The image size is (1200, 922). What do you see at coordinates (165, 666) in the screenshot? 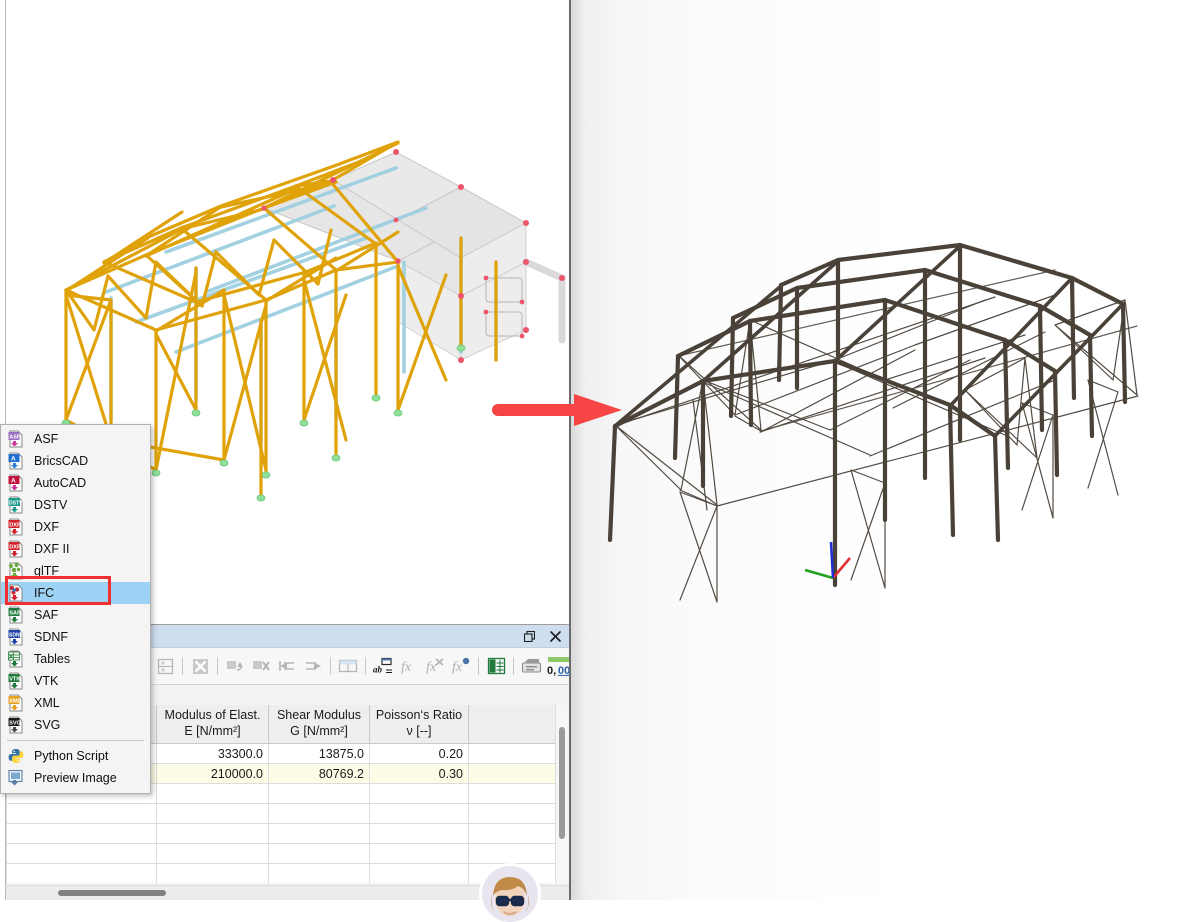
I see `table-settings-icon` at bounding box center [165, 666].